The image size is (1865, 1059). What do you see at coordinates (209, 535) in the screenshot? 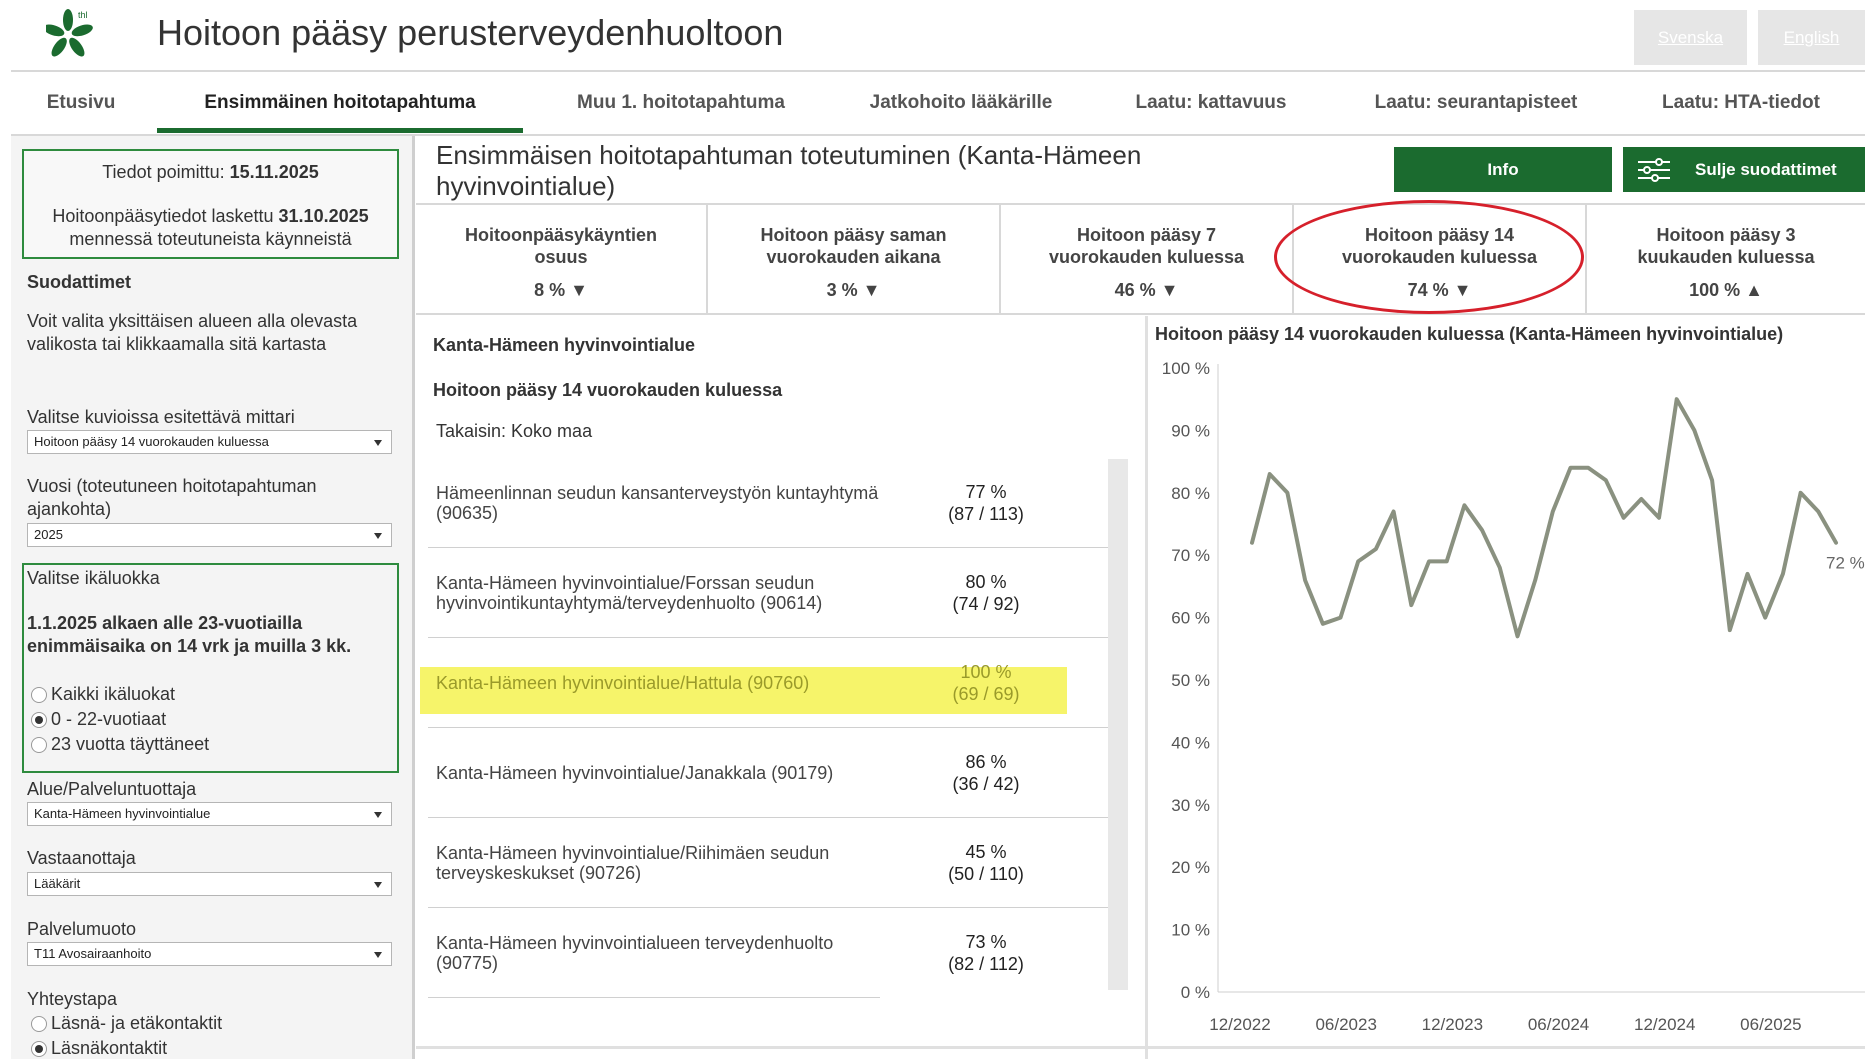
I see `year-select: 2025` at bounding box center [209, 535].